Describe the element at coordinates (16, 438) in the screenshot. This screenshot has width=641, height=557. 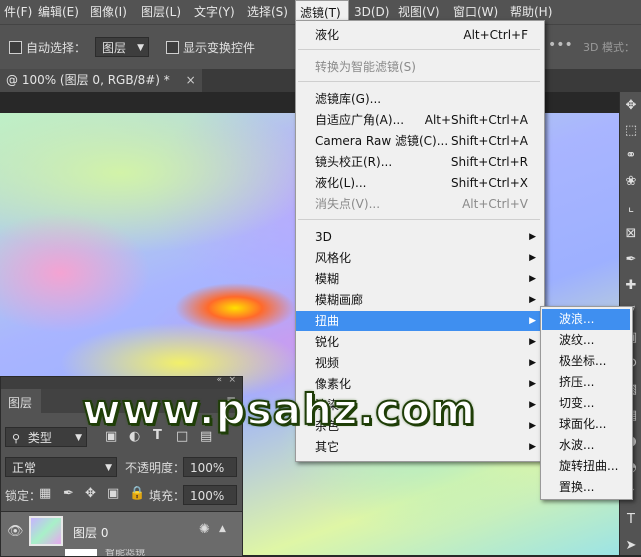
I see `search-icon: ⚲` at that location.